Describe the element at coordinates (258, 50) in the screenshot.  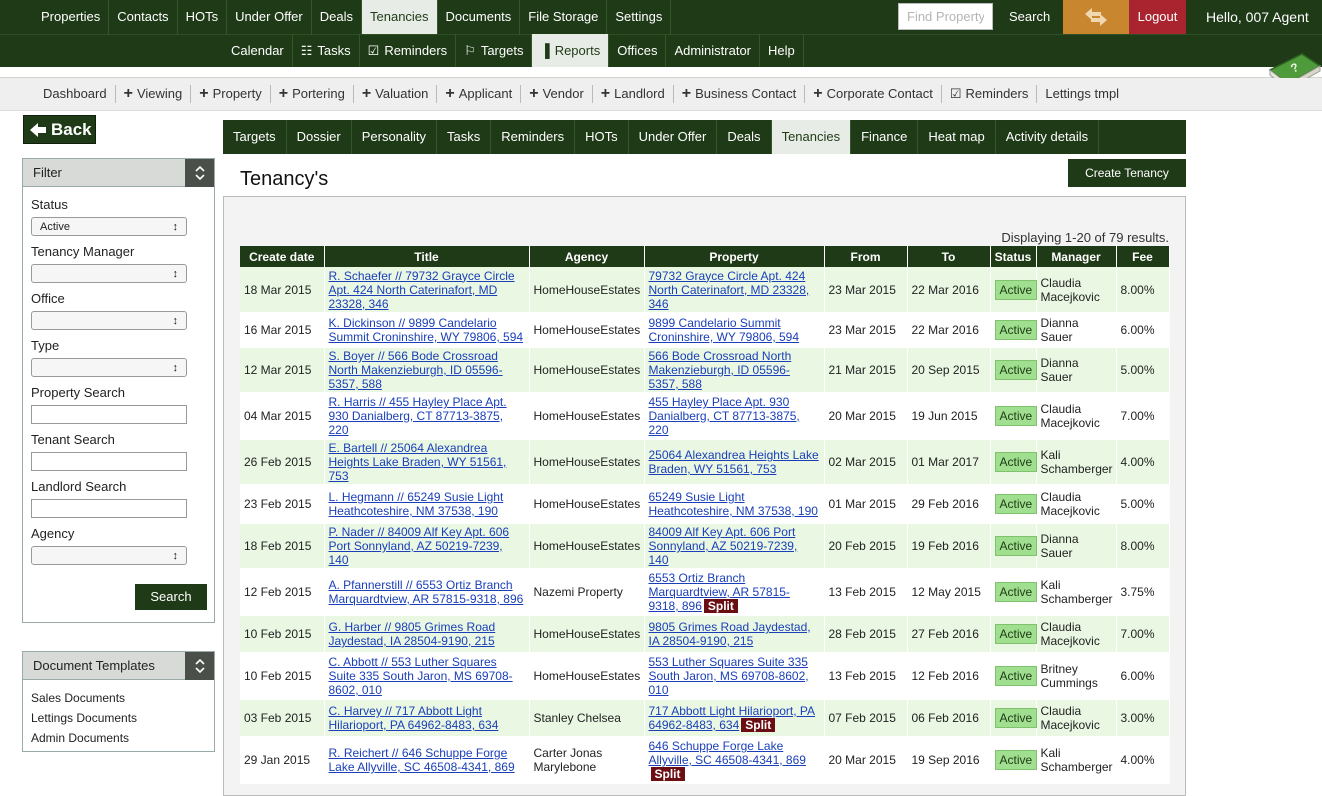
I see `secondary-nav-calendar: Calendar` at that location.